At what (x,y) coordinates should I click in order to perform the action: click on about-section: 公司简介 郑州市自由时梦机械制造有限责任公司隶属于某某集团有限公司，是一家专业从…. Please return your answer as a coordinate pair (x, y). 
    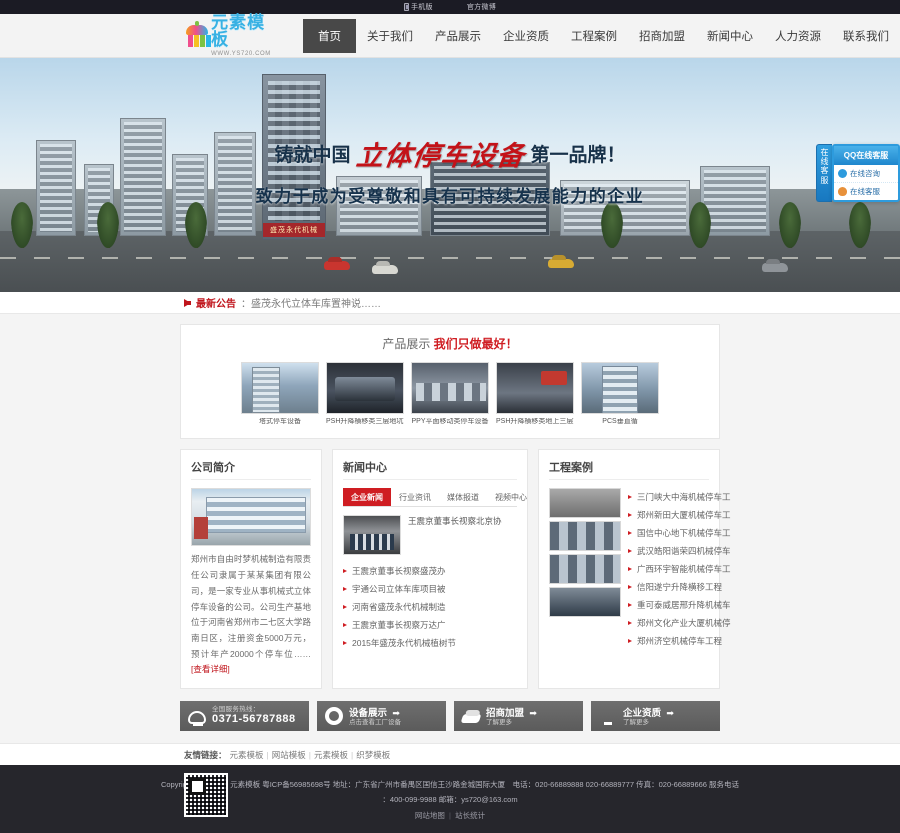
    Looking at the image, I should click on (251, 569).